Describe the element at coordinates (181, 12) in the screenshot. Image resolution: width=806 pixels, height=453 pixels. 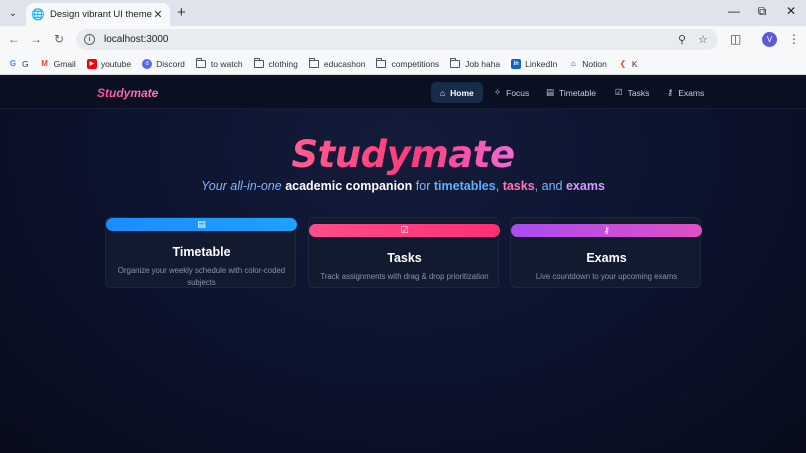
I see `new-tab-button: +` at that location.